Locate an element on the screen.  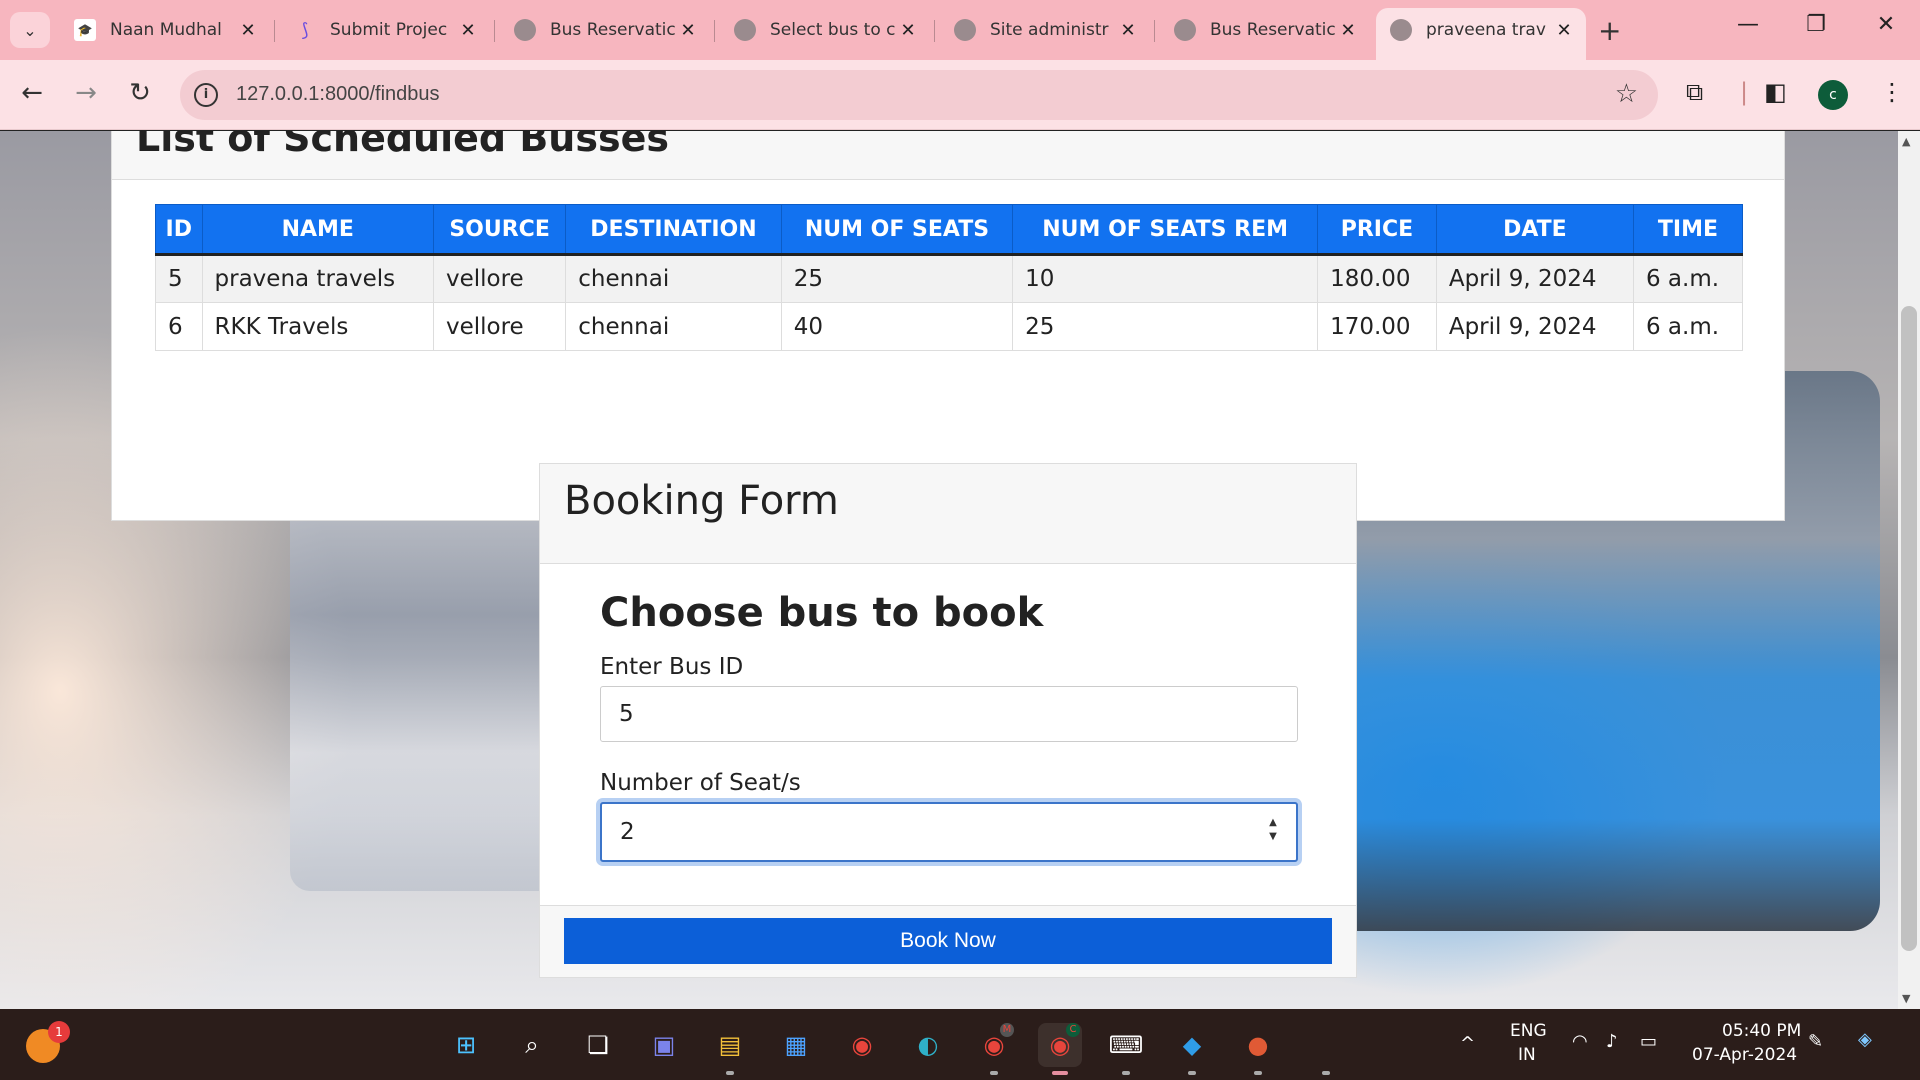
column-header: NUM OF SEATS is located at coordinates (897, 230).